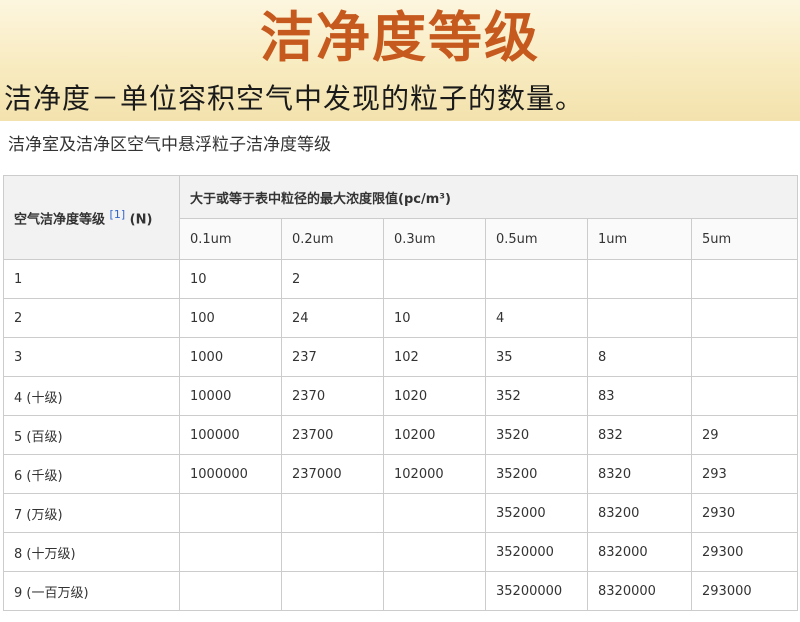  I want to click on value-cell: 1000000, so click(230, 474).